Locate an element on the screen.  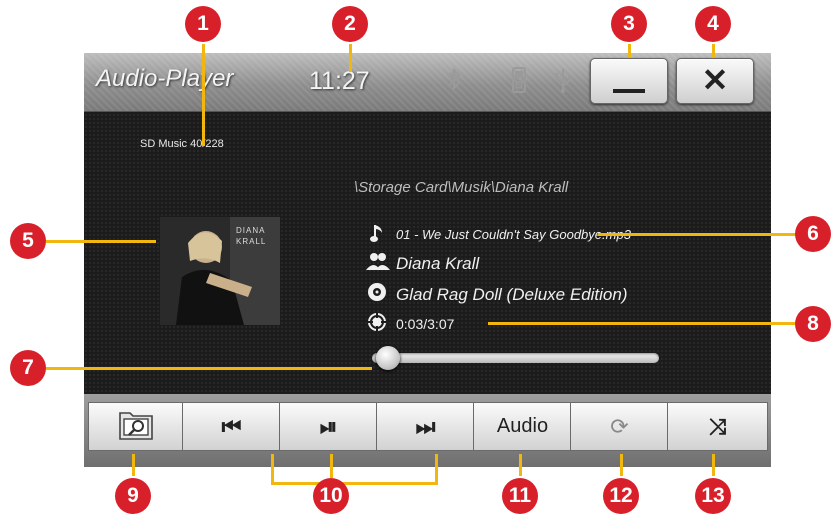
artist-row: Diana Krall is located at coordinates (422, 263).